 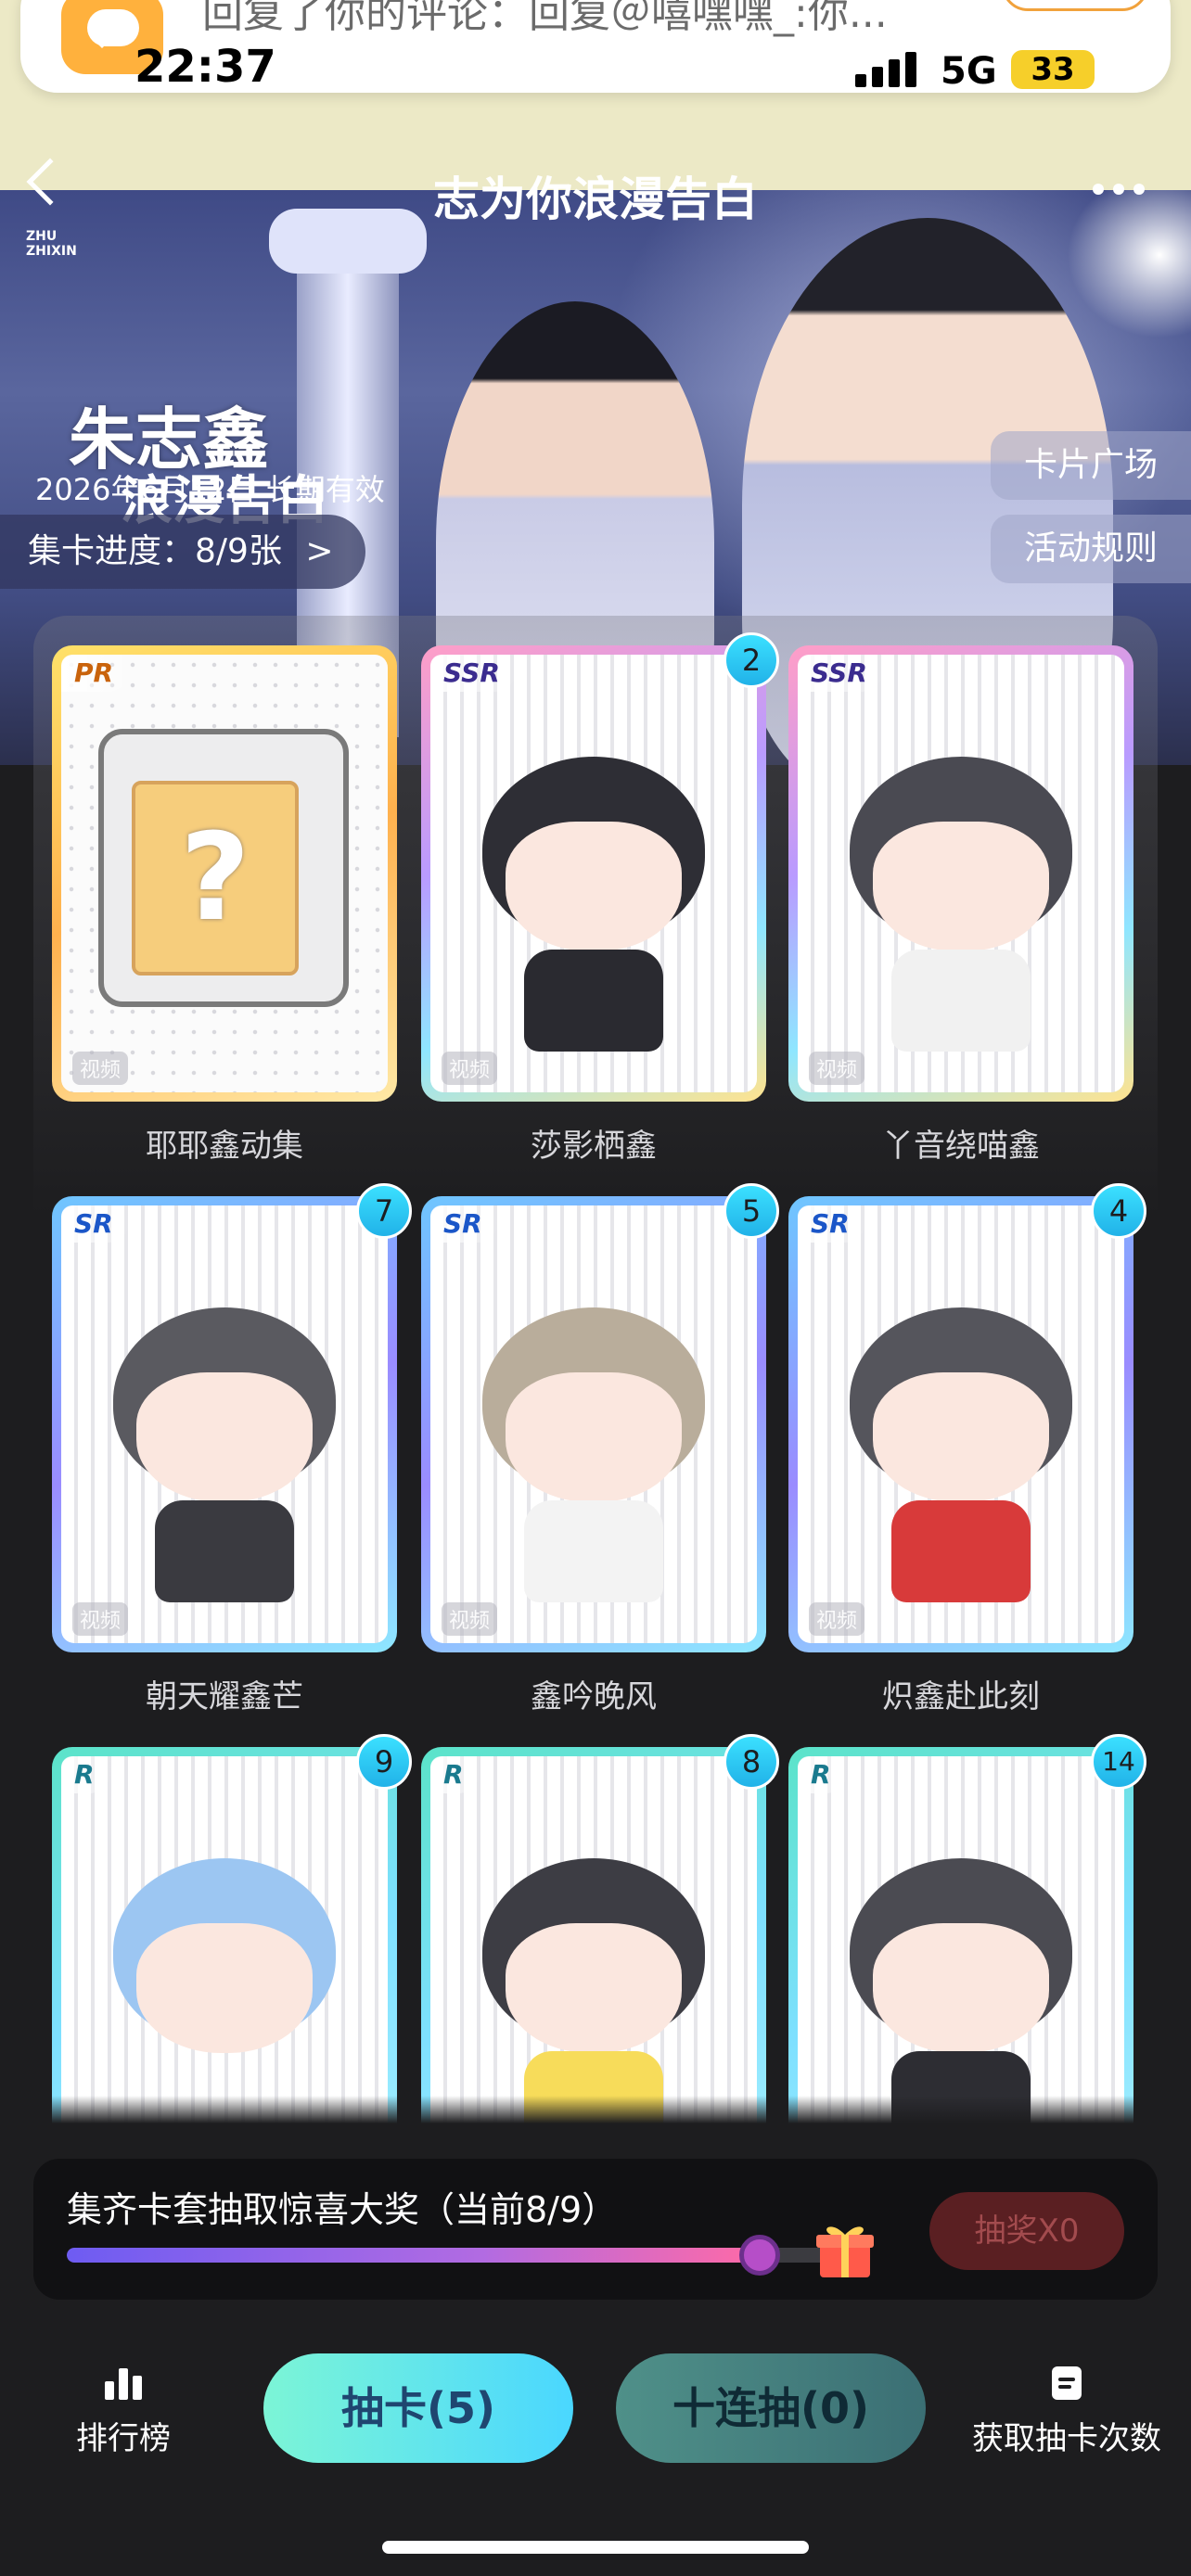 I want to click on battery-icon: 33, so click(x=1053, y=69).